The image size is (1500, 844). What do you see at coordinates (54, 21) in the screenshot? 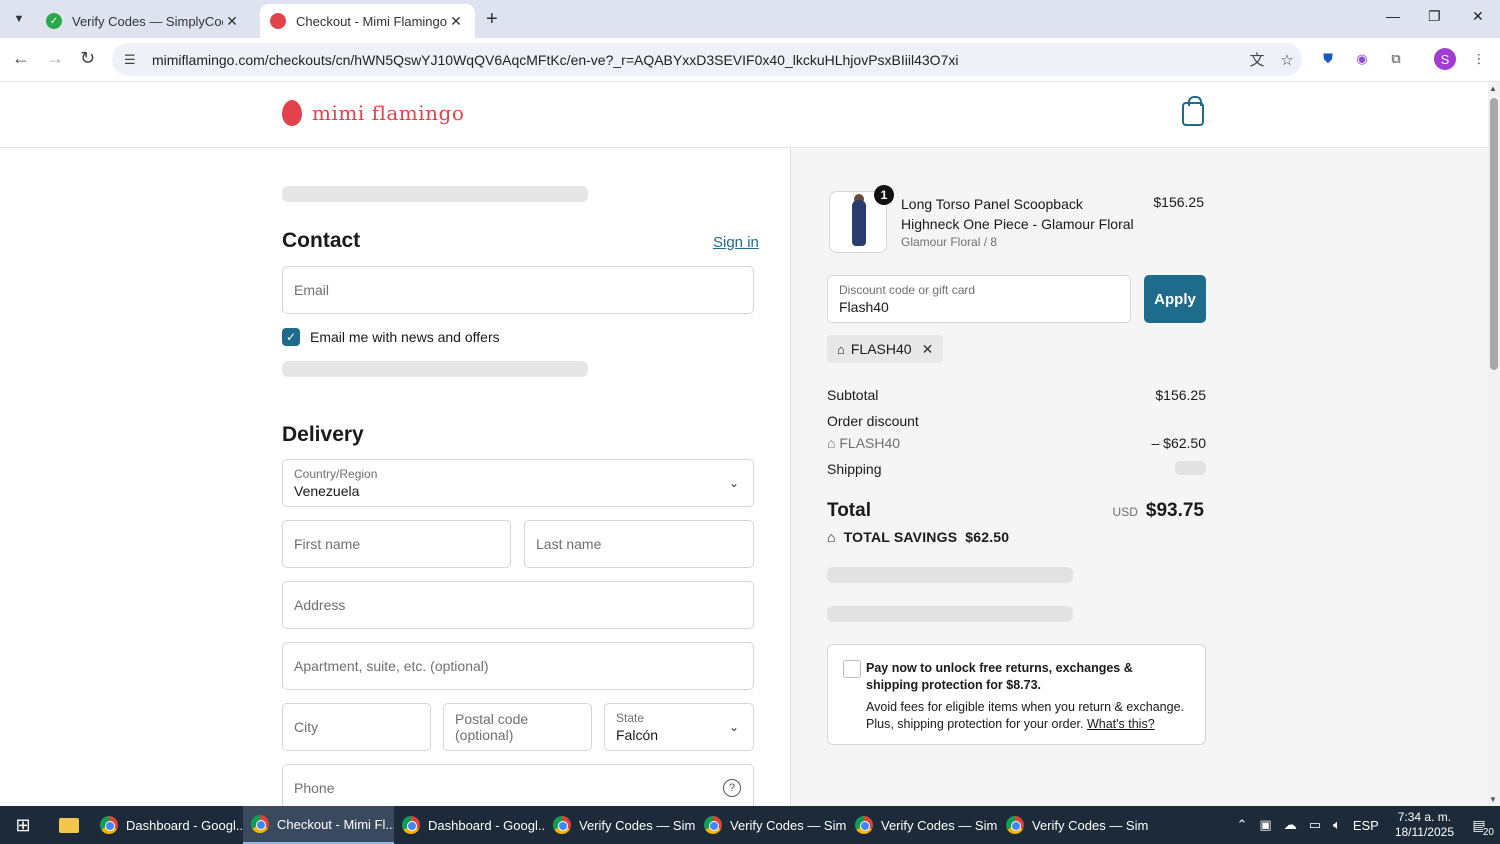
I see `simplycodes-icon: ✓` at bounding box center [54, 21].